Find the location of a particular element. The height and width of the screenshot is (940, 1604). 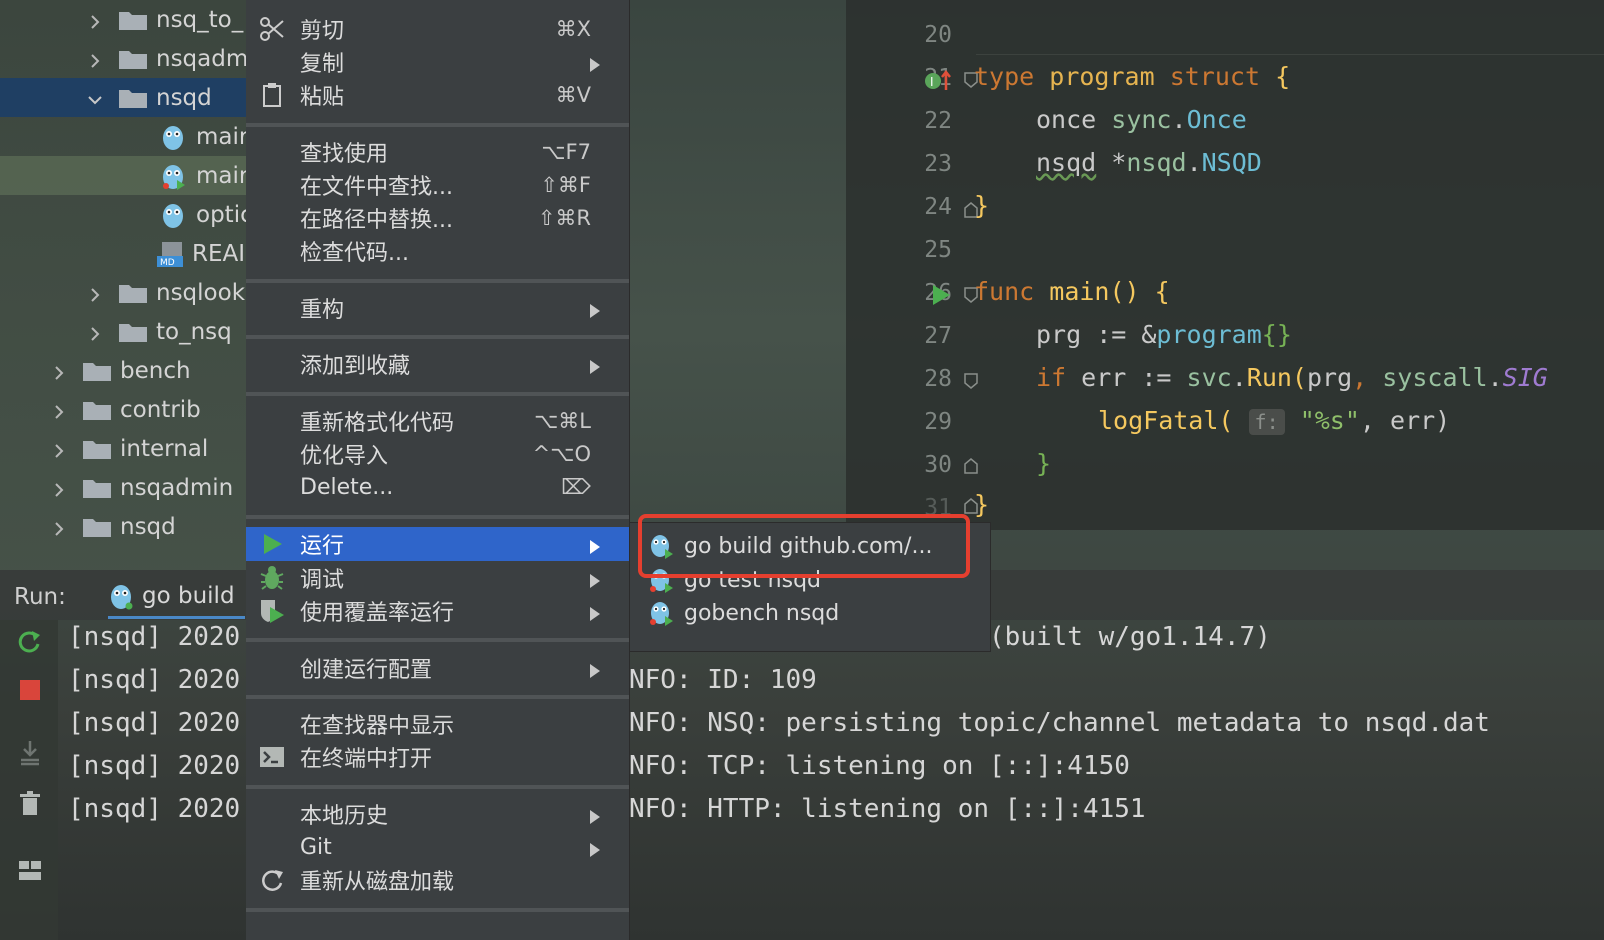

menu-item-reload-from-disk: 重新从磁盘加载 is located at coordinates (437, 880).